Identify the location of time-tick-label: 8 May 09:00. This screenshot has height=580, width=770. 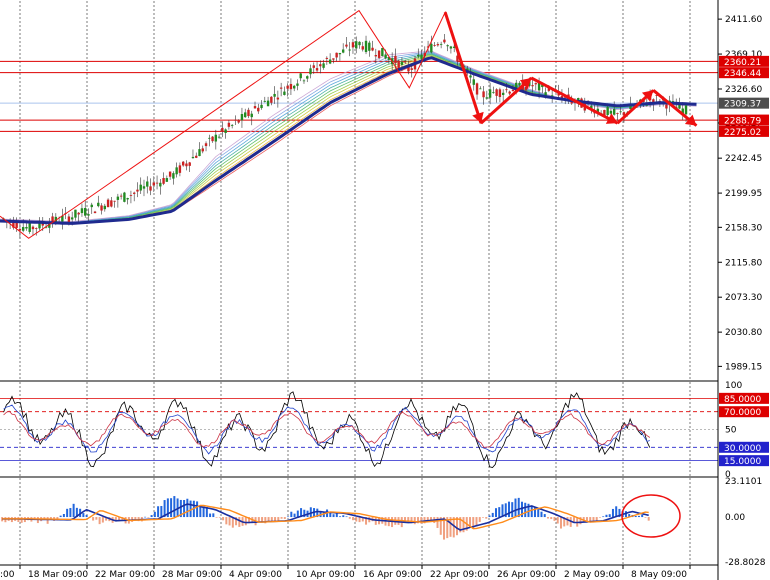
(659, 575).